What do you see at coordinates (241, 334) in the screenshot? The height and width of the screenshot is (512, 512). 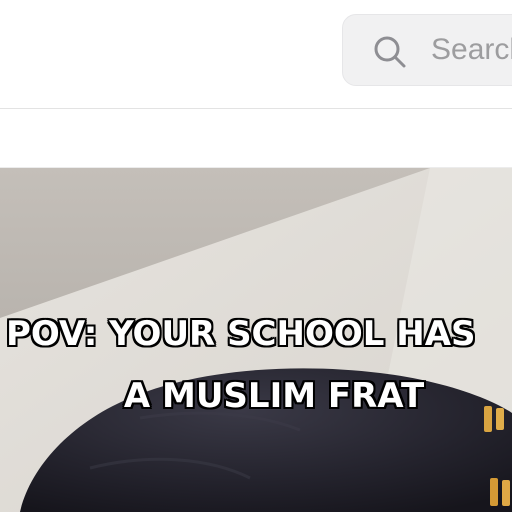 I see `video-caption-line-1: POV: YOUR SCHOOL HAS` at bounding box center [241, 334].